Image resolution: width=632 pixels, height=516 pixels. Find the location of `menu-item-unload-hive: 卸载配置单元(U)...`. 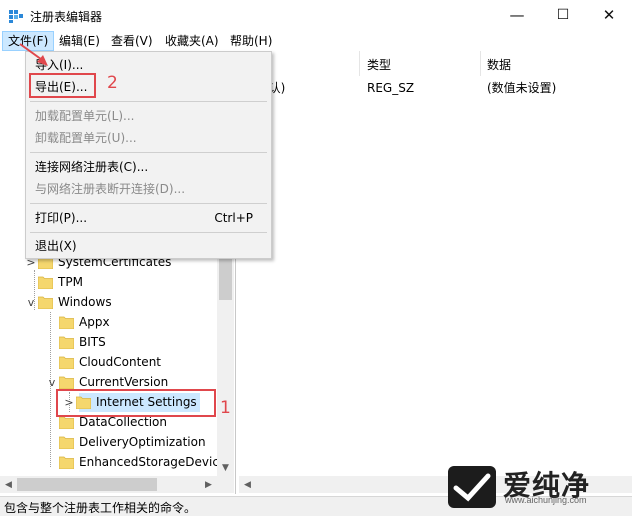

menu-item-unload-hive: 卸载配置单元(U)... is located at coordinates (86, 138).